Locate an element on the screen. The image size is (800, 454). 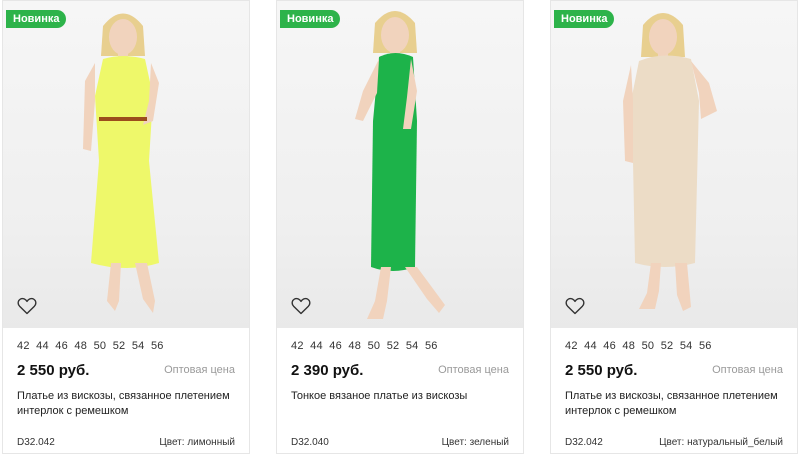
product-color: Цвет: лимонный is located at coordinates (197, 442).